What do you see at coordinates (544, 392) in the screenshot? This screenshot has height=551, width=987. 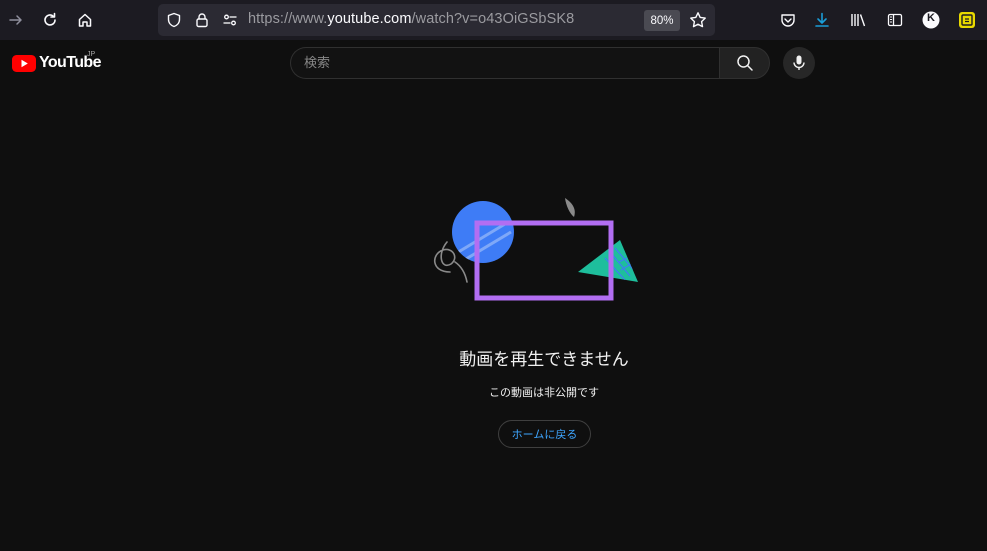 I see `error-subtitle: この動画は非公開です` at bounding box center [544, 392].